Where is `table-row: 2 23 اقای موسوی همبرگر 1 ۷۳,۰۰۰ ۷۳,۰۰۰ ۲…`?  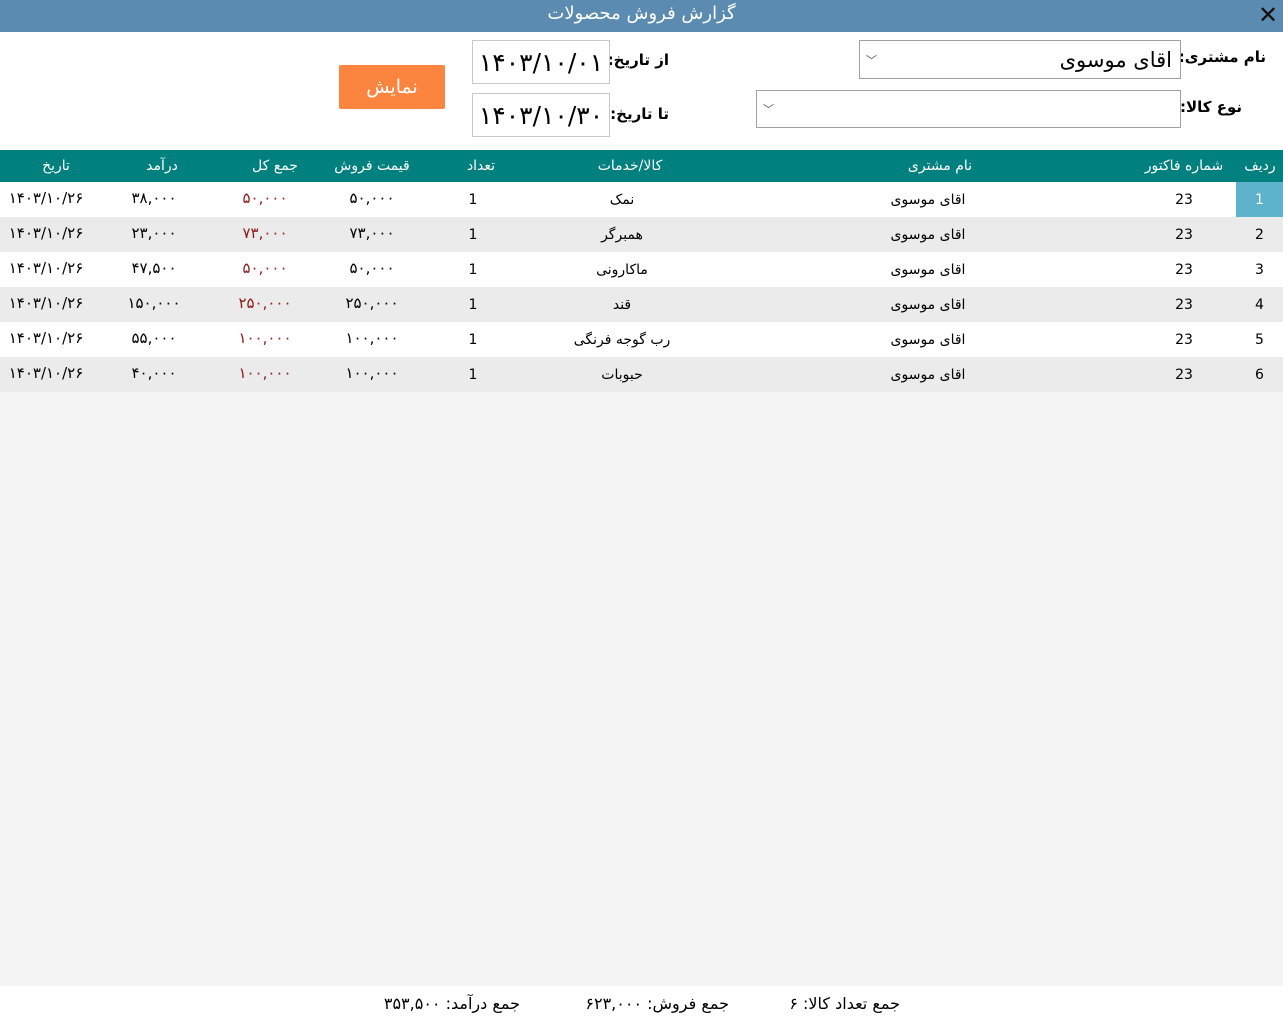
table-row: 2 23 اقای موسوی همبرگر 1 ۷۳,۰۰۰ ۷۳,۰۰۰ ۲… is located at coordinates (641, 234).